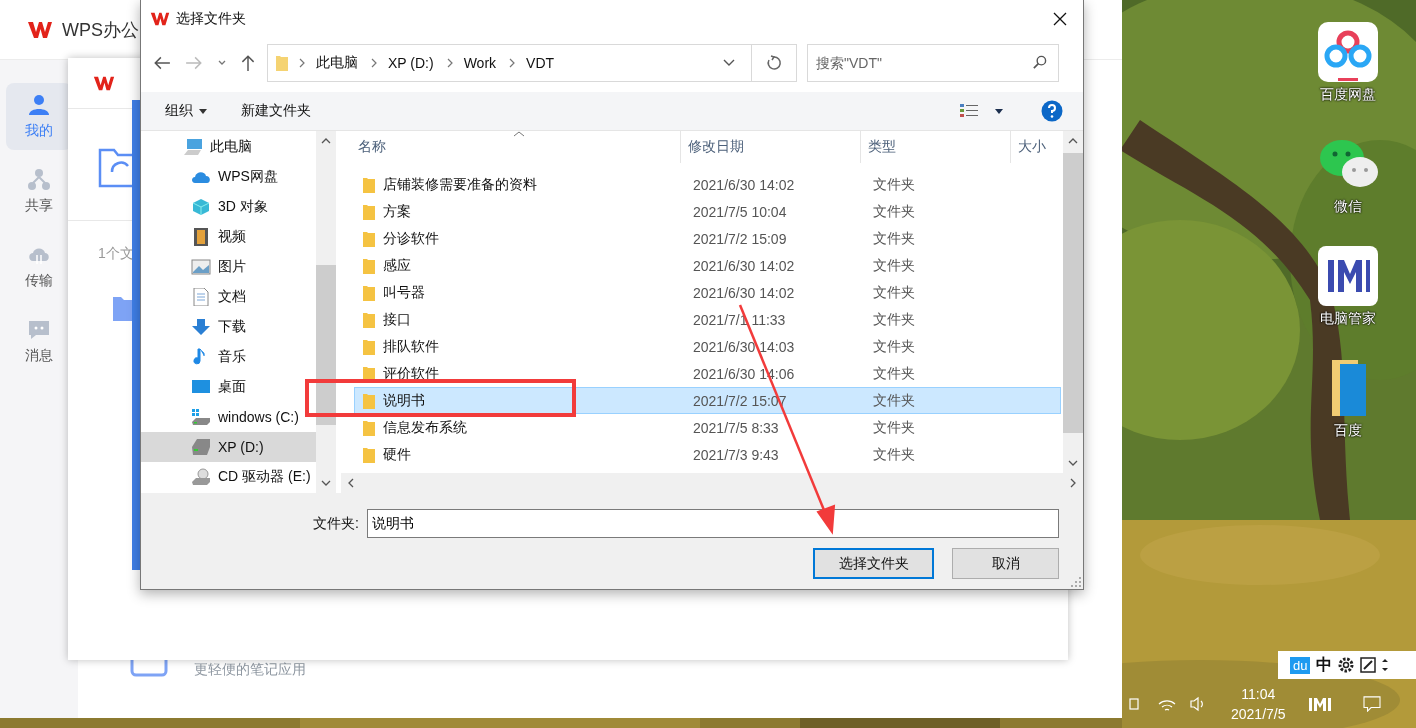 Image resolution: width=1416 pixels, height=728 pixels. I want to click on share-icon, so click(39, 180).